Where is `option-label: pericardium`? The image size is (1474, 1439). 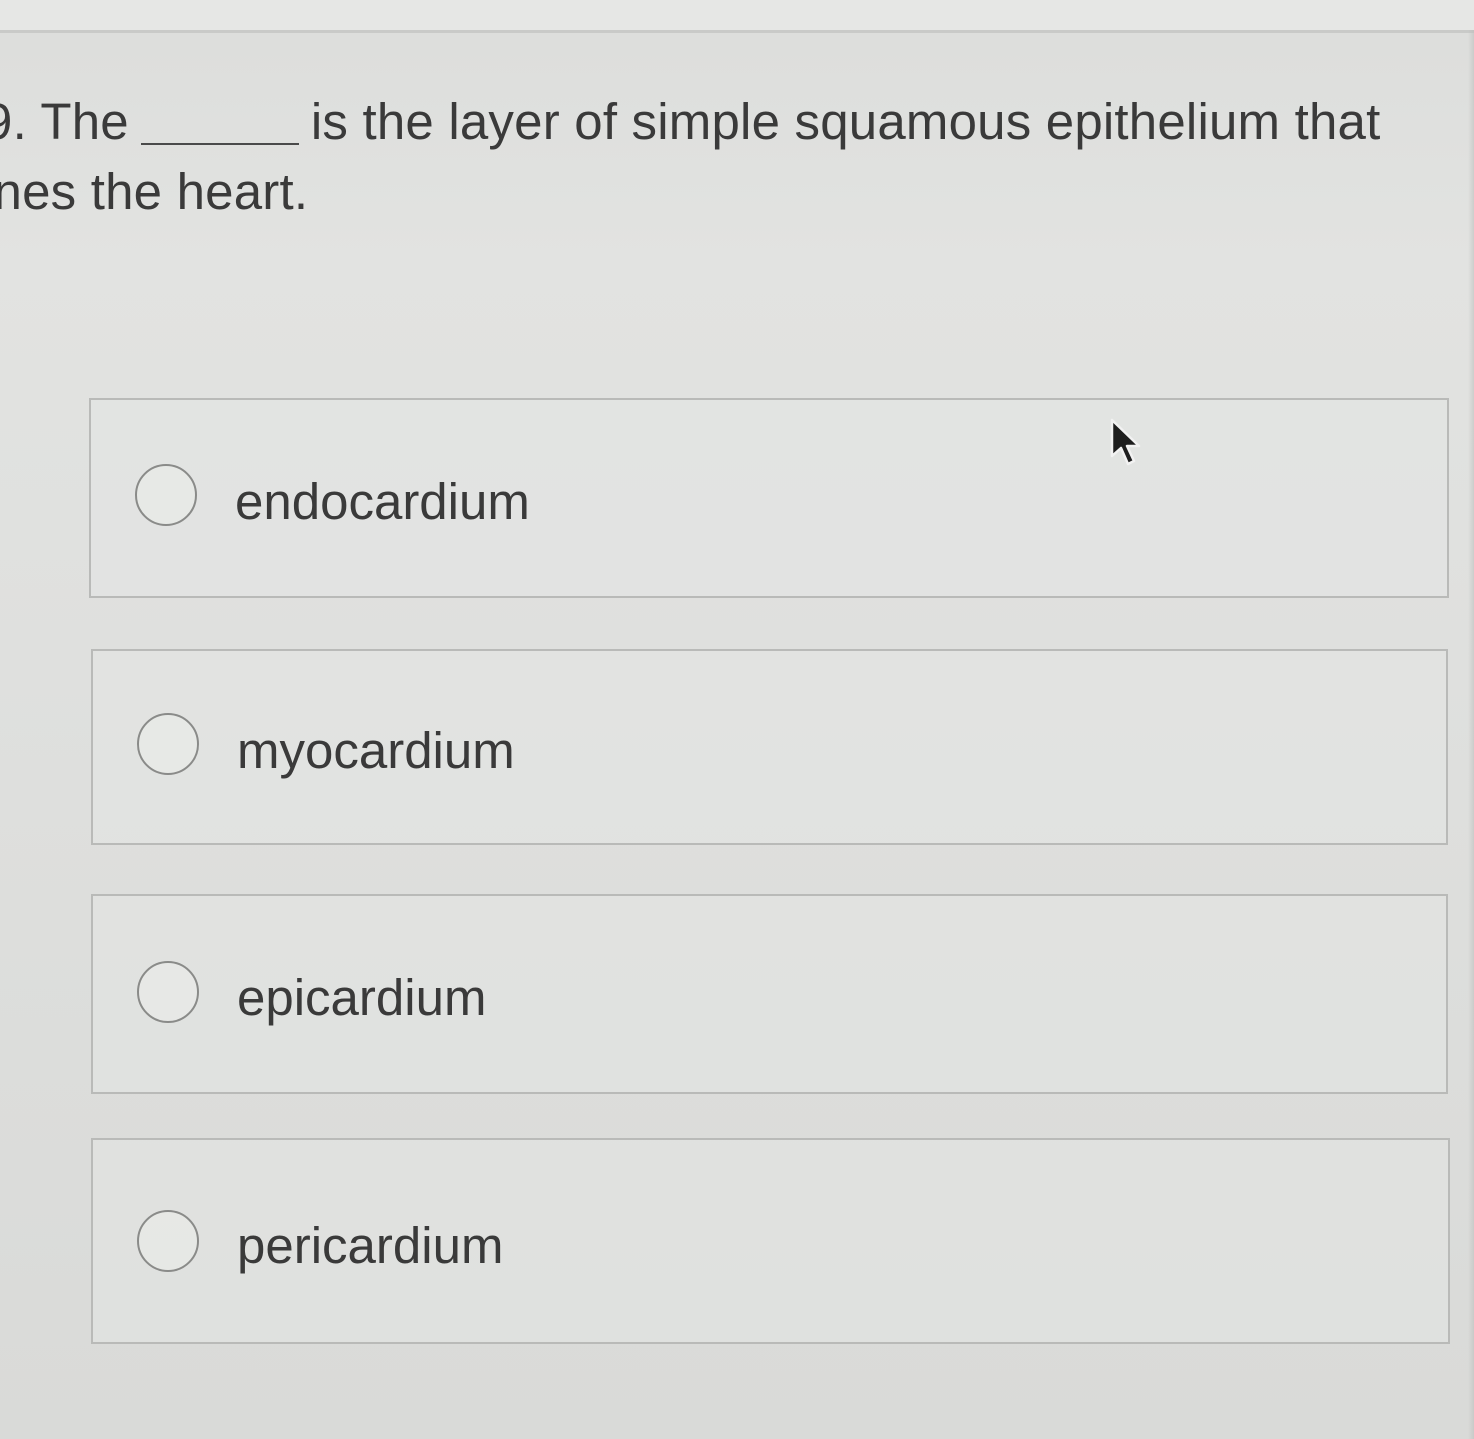 option-label: pericardium is located at coordinates (370, 1245).